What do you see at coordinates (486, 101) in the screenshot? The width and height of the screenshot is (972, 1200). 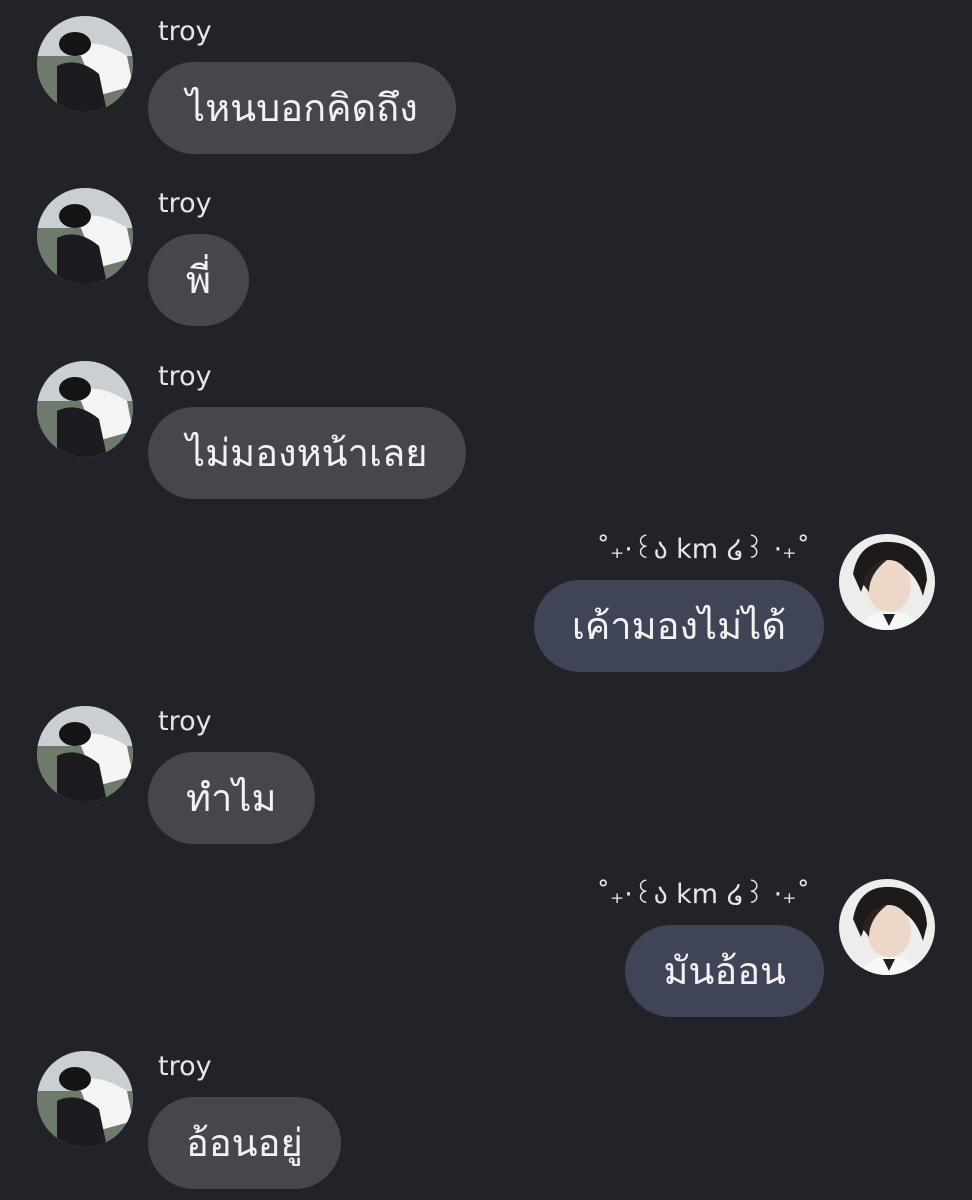 I see `message-row: troy ไหนบอกคิดถึง` at bounding box center [486, 101].